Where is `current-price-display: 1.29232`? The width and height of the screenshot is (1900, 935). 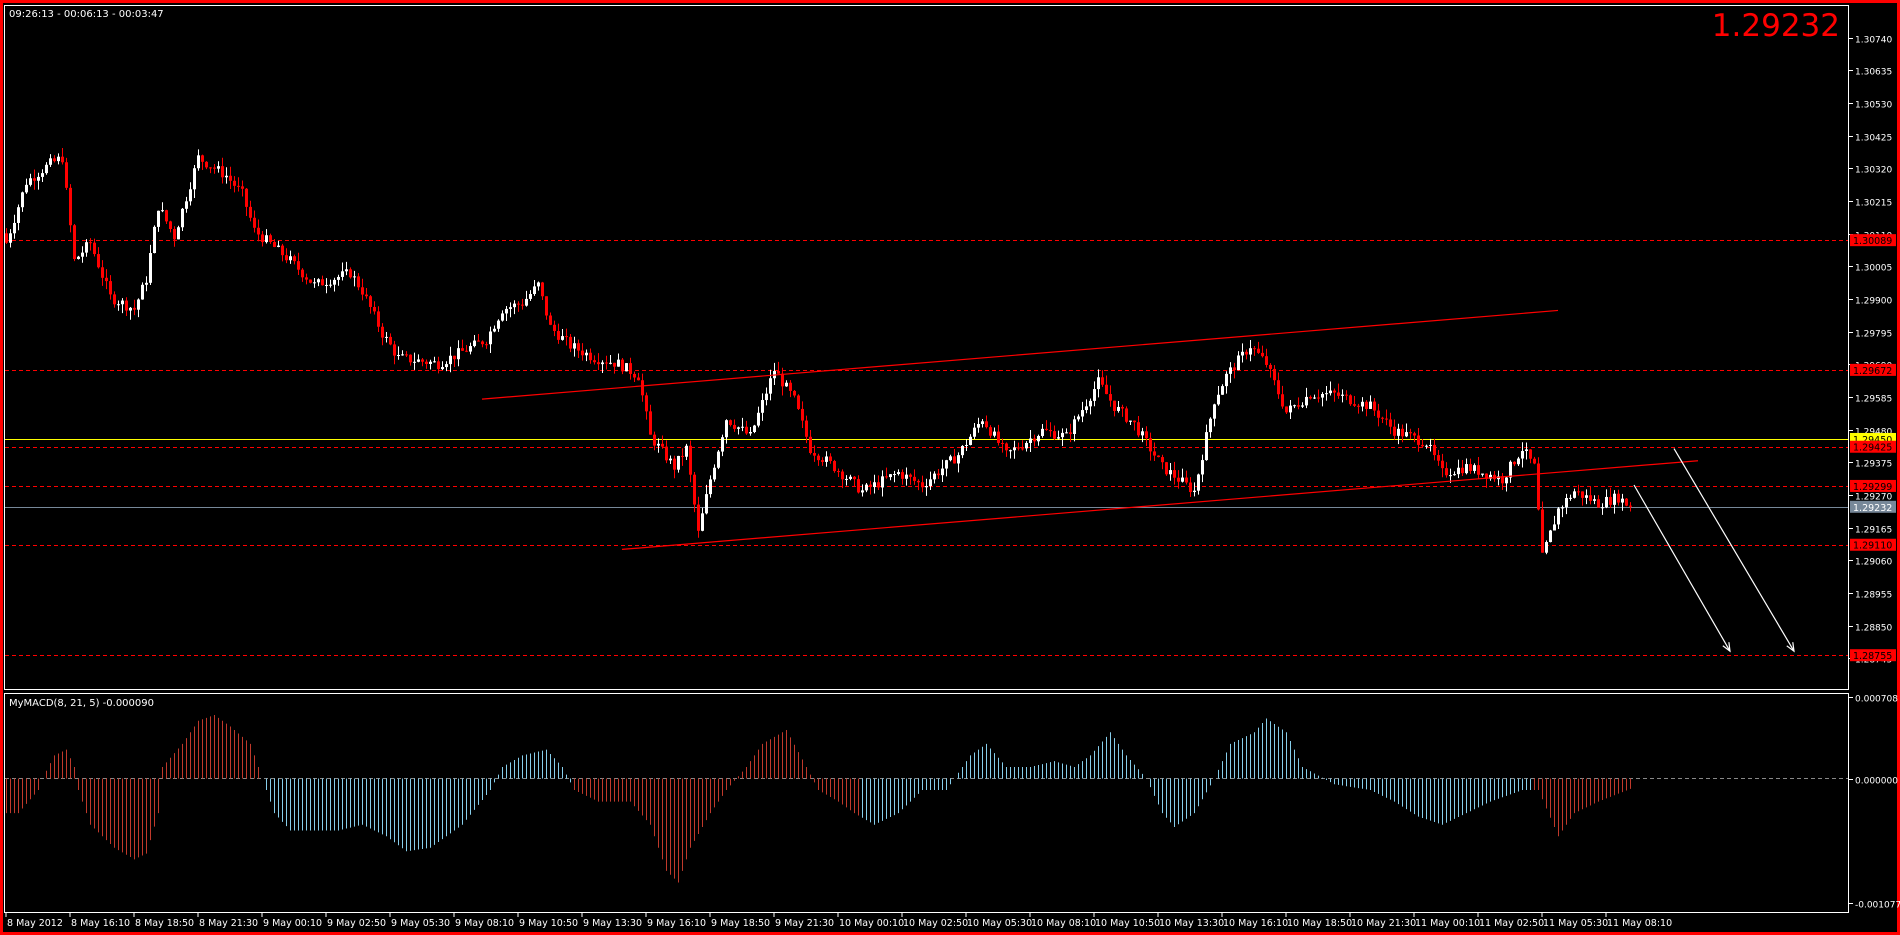 current-price-display: 1.29232 is located at coordinates (1776, 26).